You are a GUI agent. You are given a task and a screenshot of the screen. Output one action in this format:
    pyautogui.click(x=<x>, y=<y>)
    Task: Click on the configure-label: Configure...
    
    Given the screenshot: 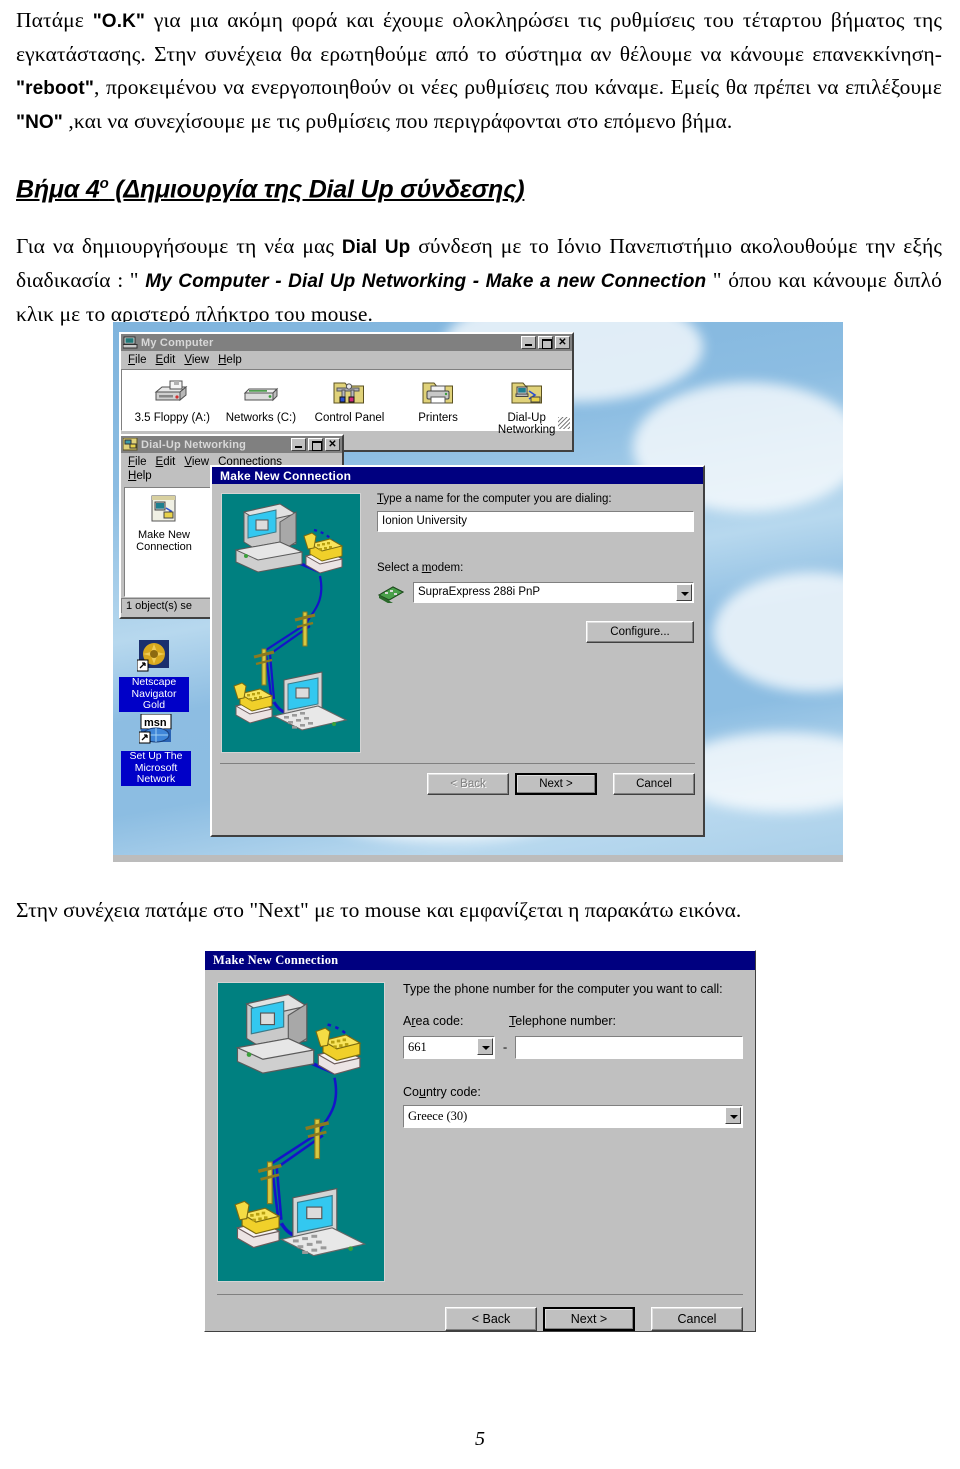 What is the action you would take?
    pyautogui.click(x=640, y=632)
    